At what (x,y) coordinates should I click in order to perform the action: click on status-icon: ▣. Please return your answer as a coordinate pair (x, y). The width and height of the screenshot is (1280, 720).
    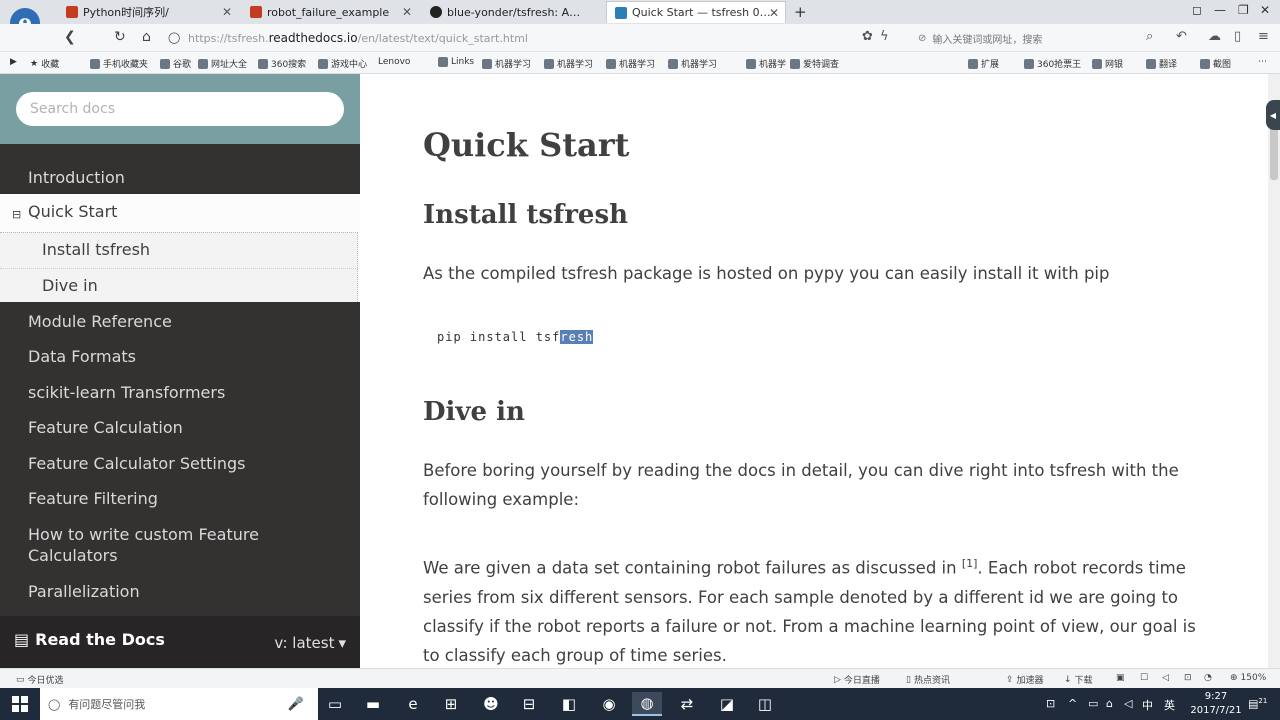
    Looking at the image, I should click on (1120, 678).